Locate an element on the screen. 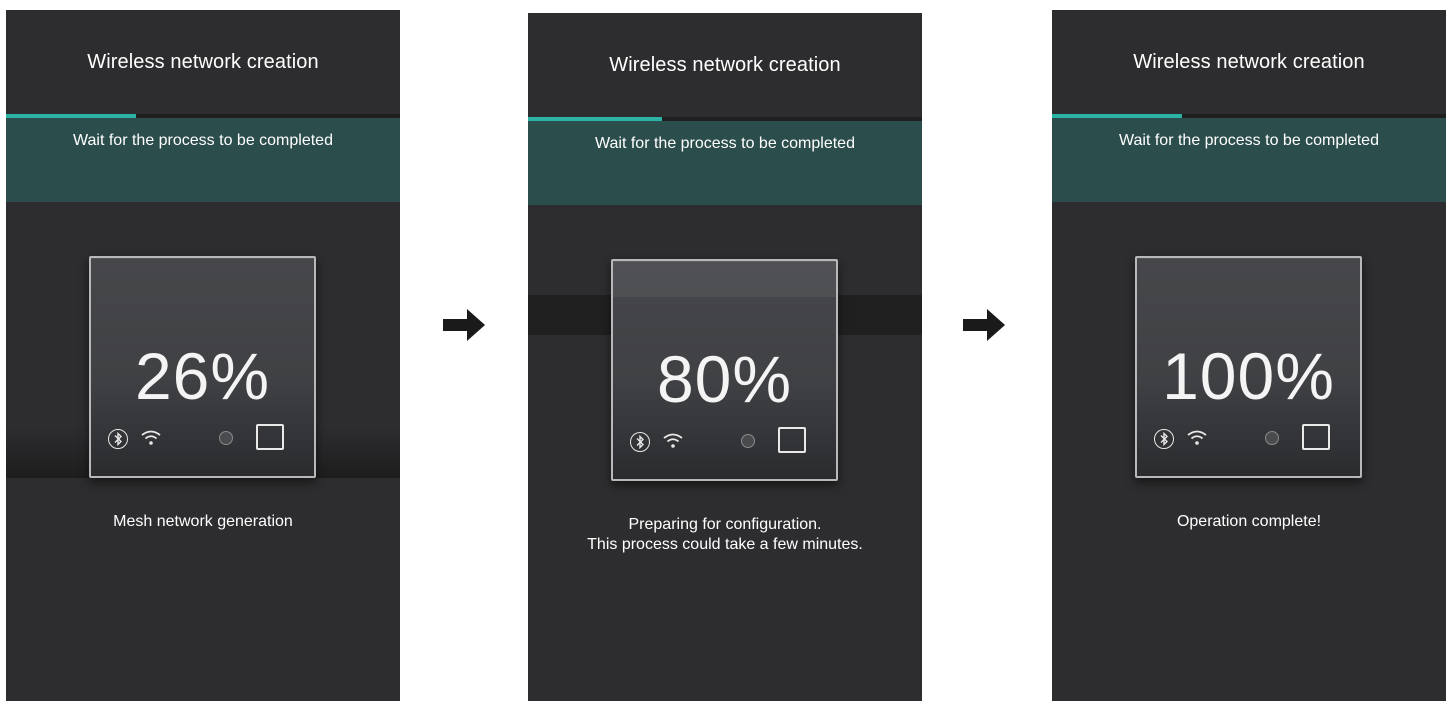 This screenshot has width=1450, height=701. caption-line: Operation complete! is located at coordinates (1249, 521).